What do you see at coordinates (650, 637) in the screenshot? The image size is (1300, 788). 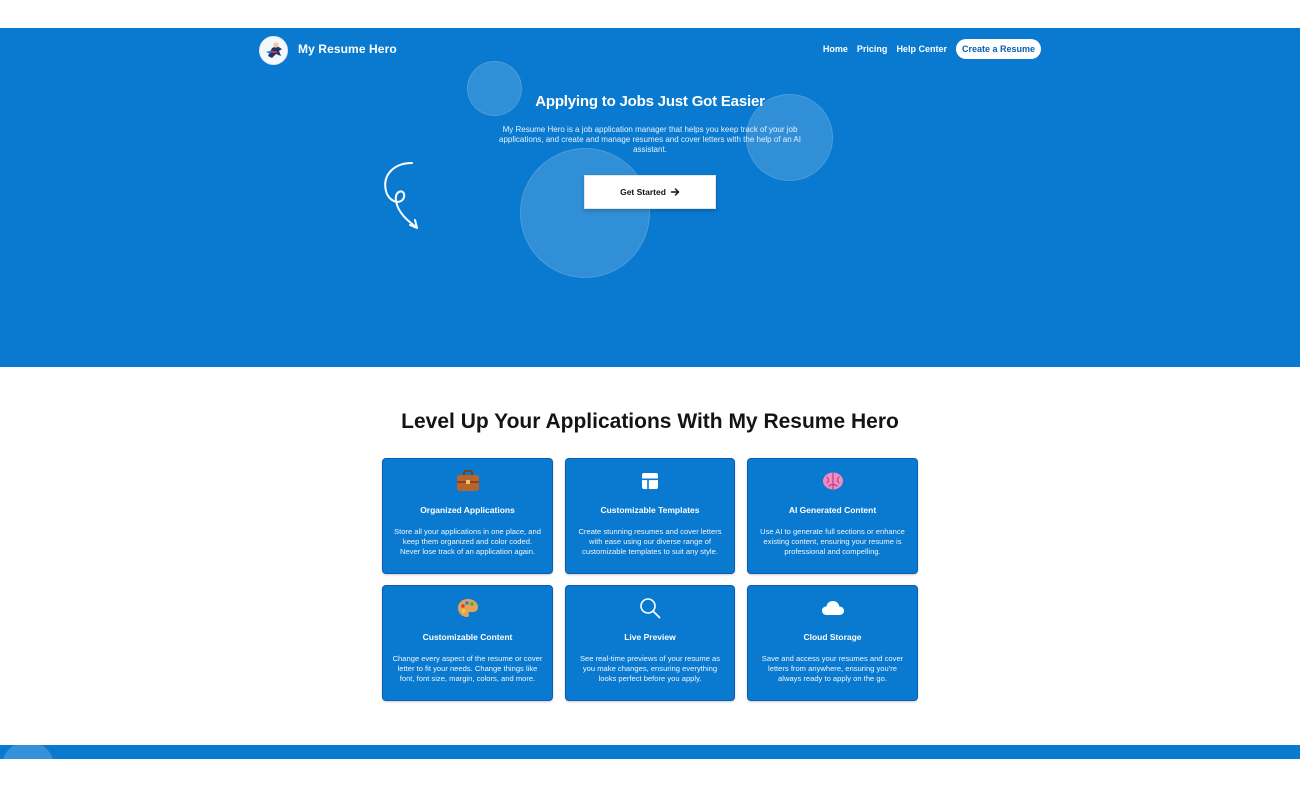 I see `feature-title: Live Preview` at bounding box center [650, 637].